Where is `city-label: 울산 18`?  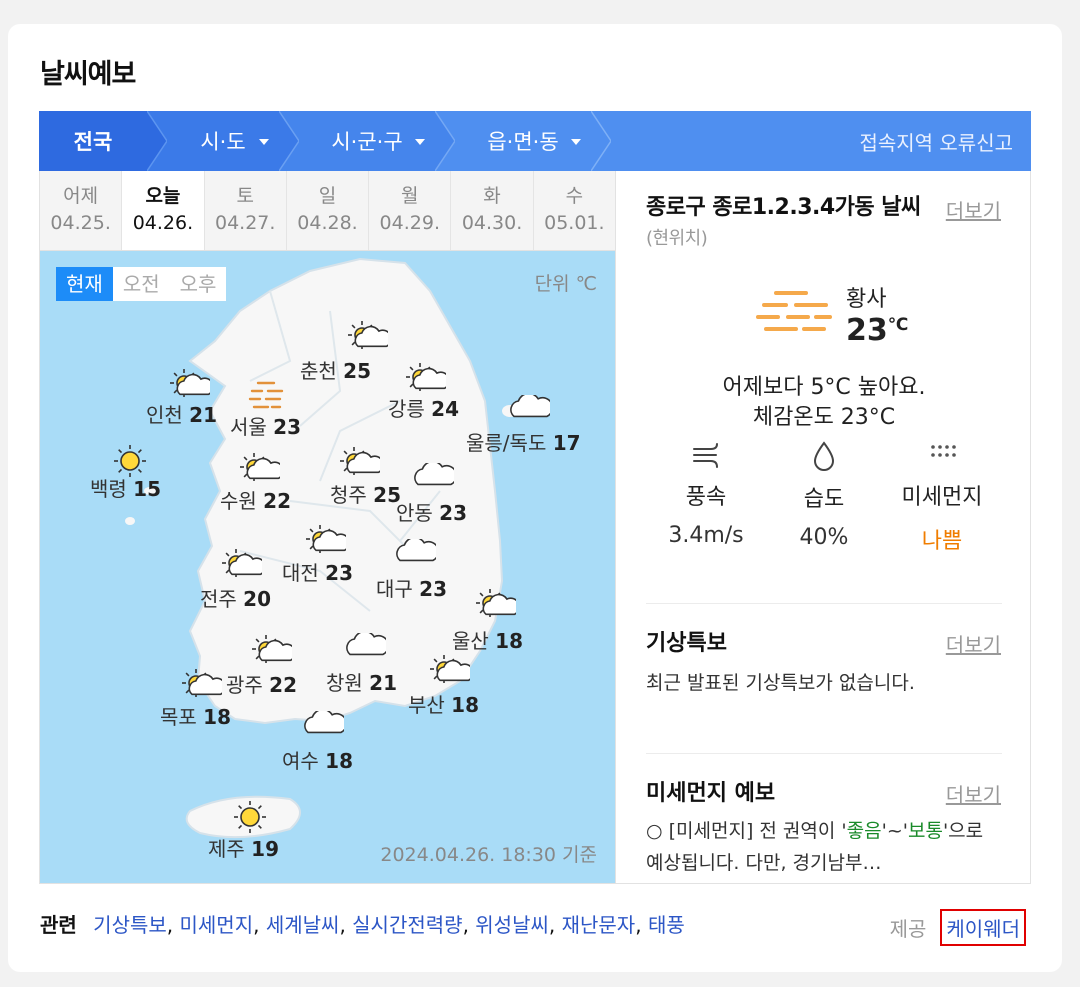 city-label: 울산 18 is located at coordinates (487, 639).